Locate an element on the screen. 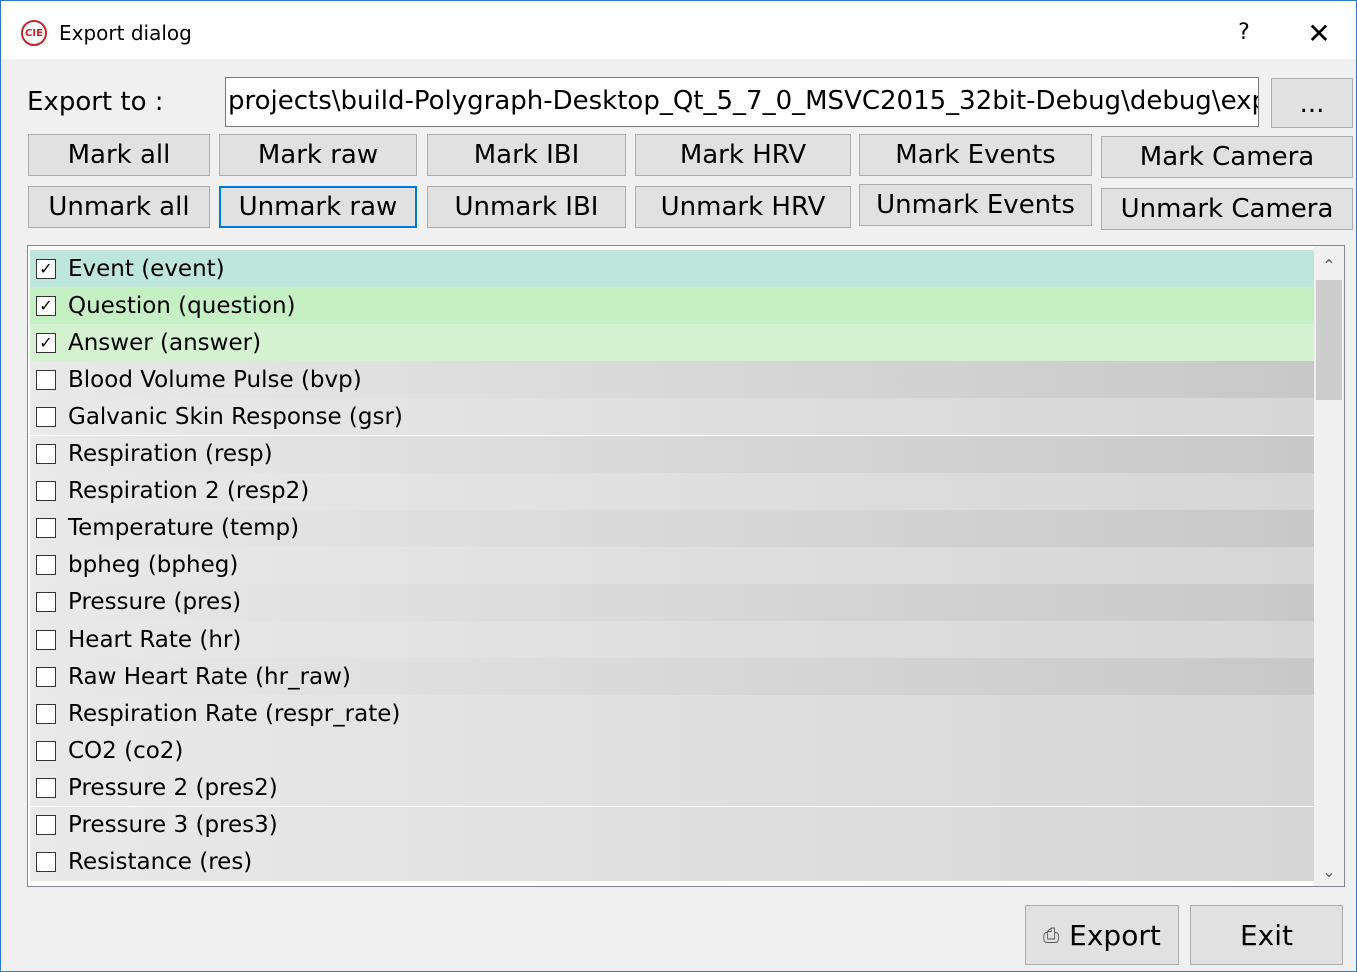  unmark-events-button: Unmark Events is located at coordinates (975, 205).